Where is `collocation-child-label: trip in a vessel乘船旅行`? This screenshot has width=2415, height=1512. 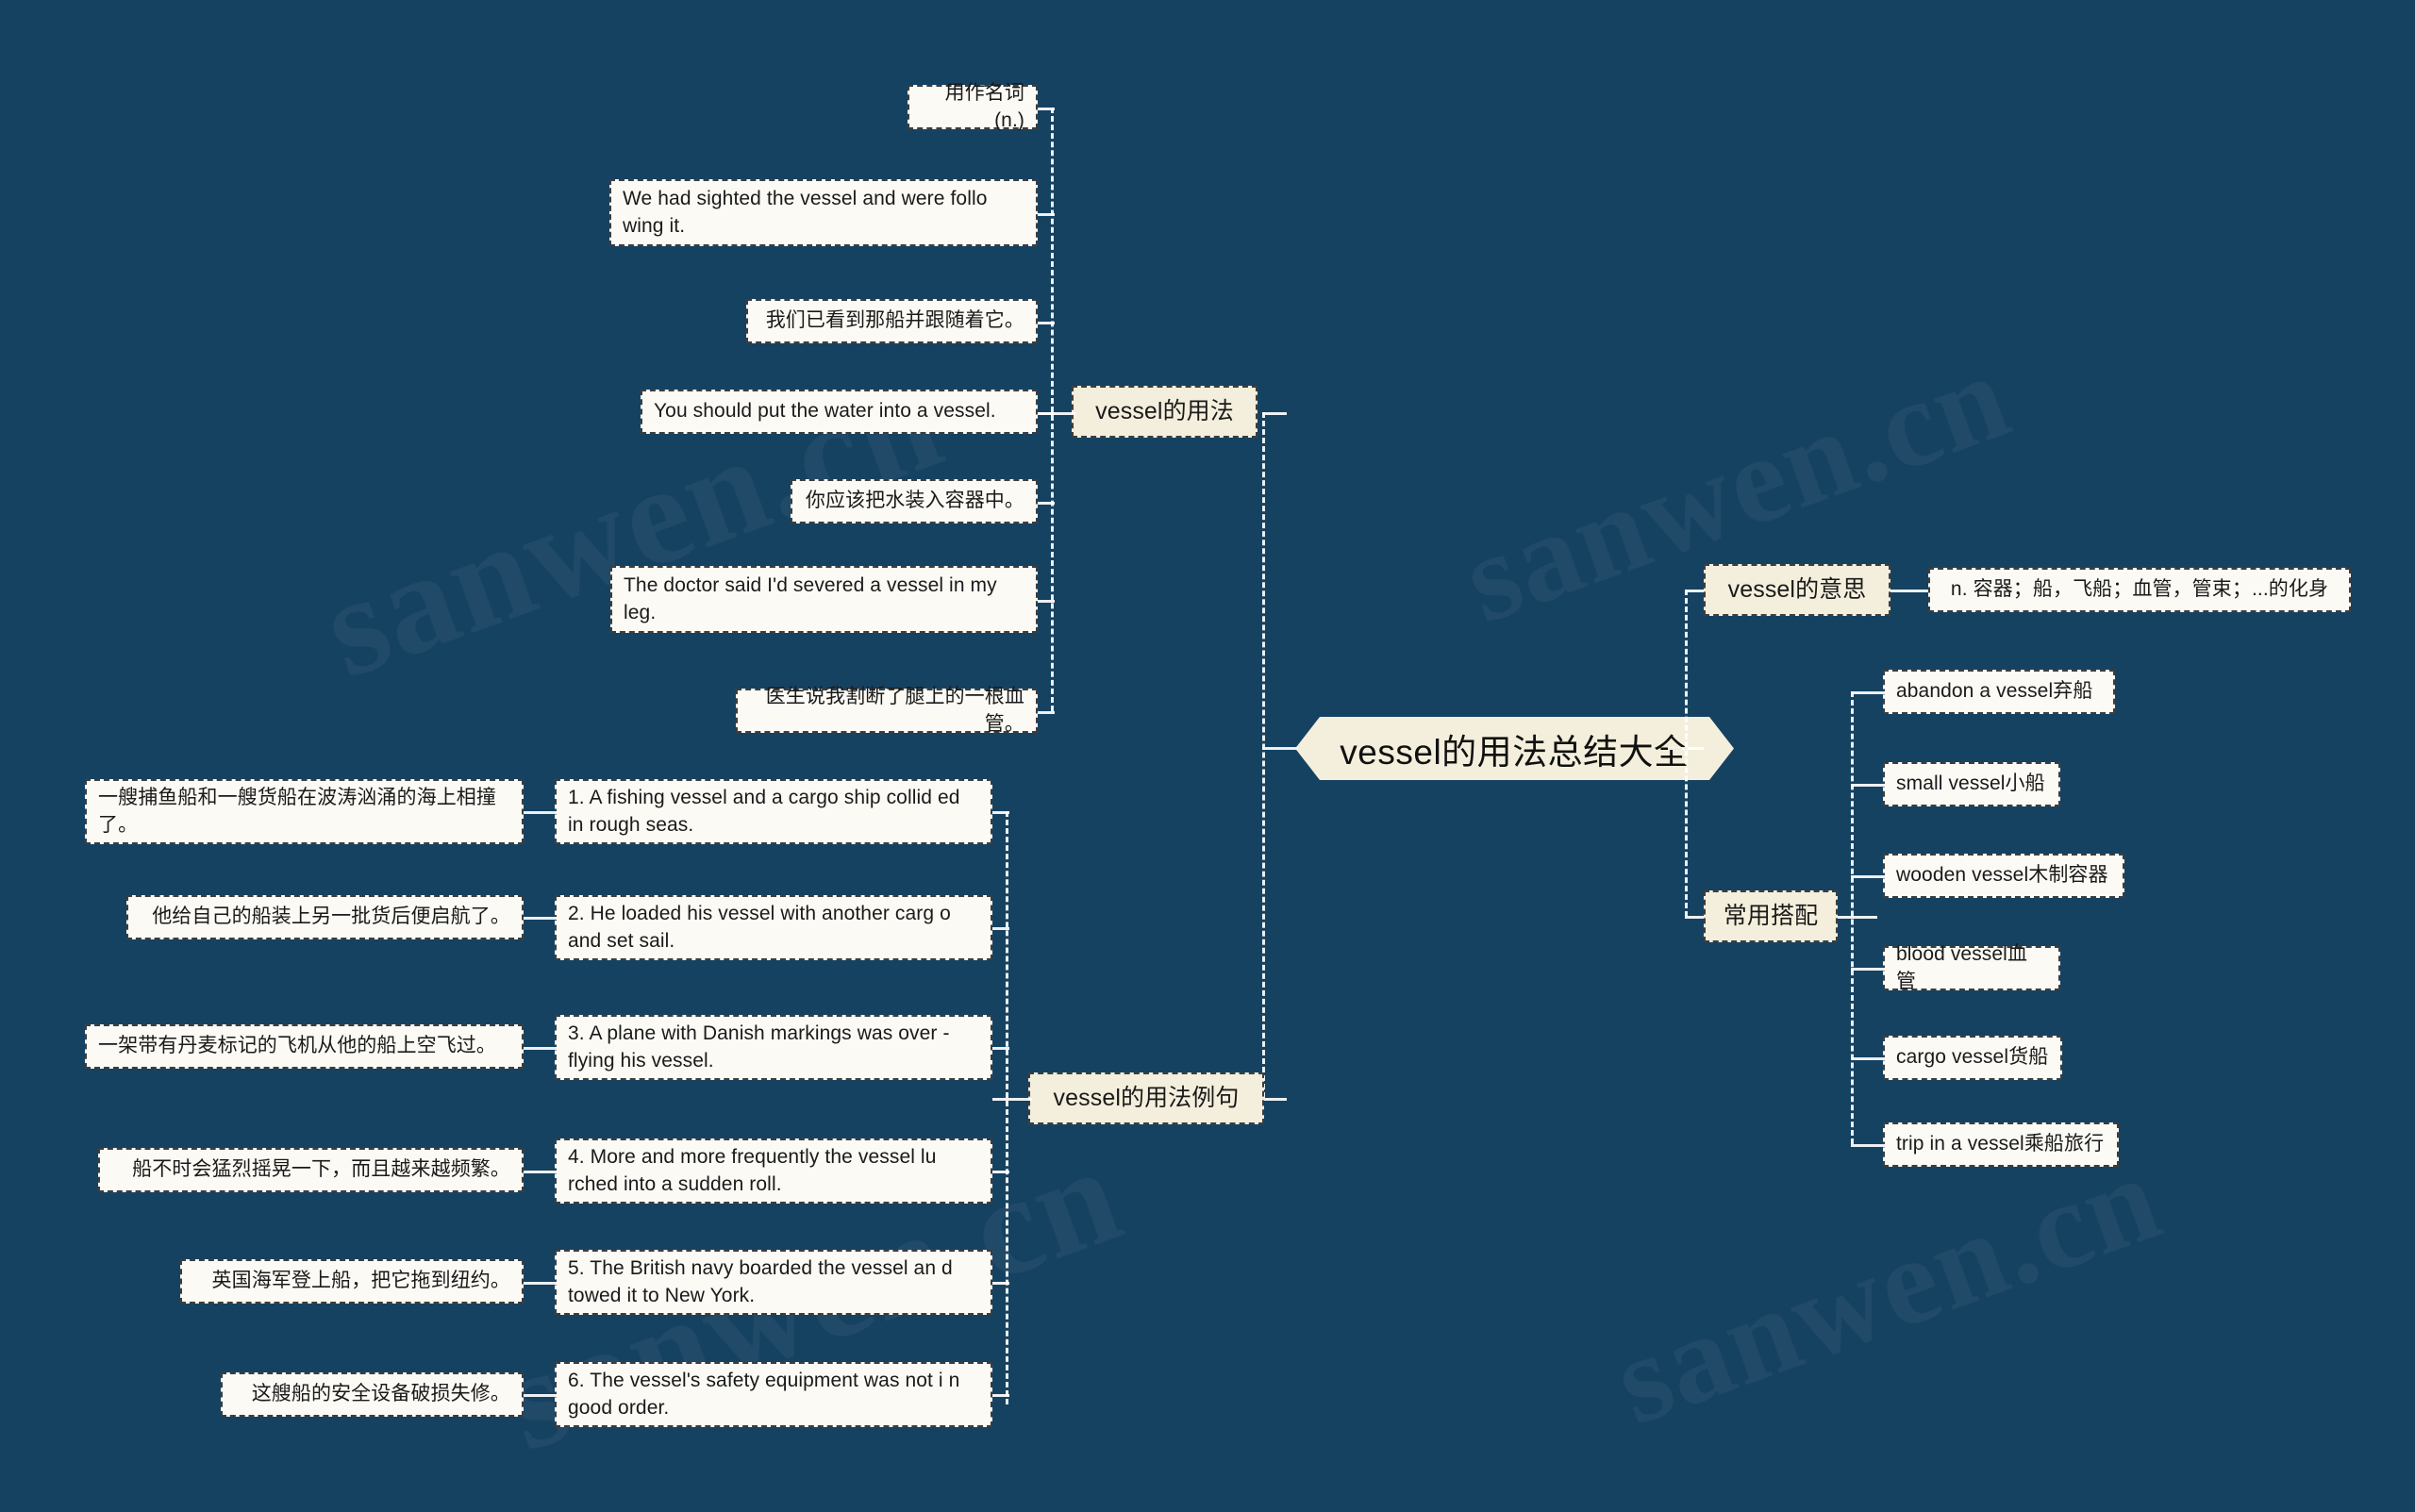 collocation-child-label: trip in a vessel乘船旅行 is located at coordinates (2001, 1144).